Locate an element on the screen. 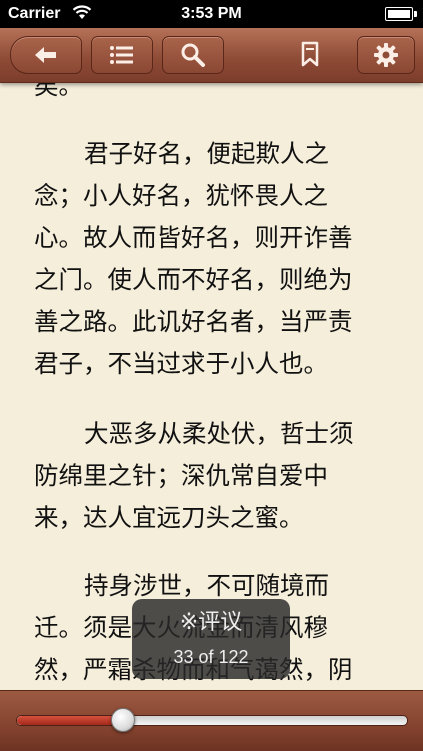 Image resolution: width=423 pixels, height=751 pixels. back-button is located at coordinates (46, 55).